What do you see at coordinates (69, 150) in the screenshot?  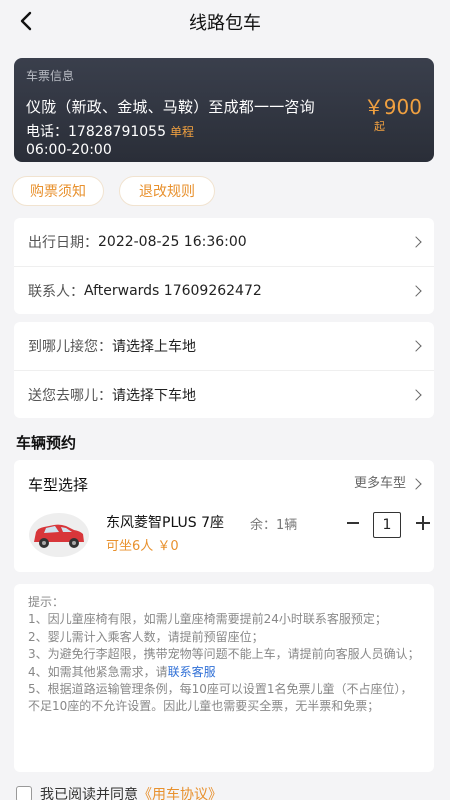 I see `service-hours: 06:00-20:00` at bounding box center [69, 150].